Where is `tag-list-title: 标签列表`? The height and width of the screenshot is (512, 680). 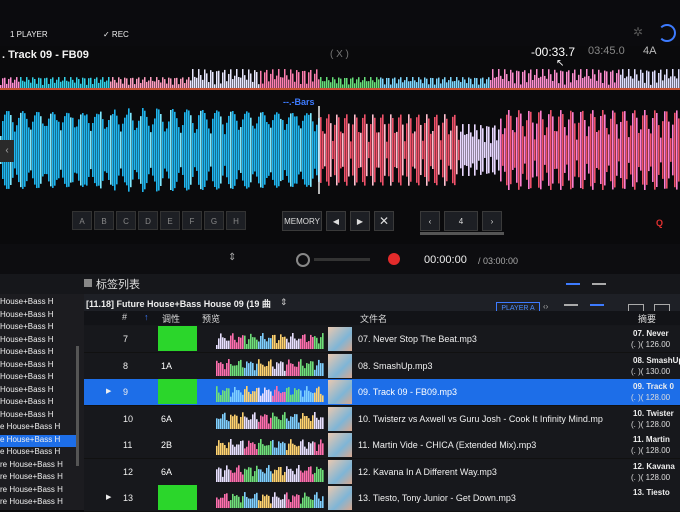
tag-list-title: 标签列表 is located at coordinates (118, 284).